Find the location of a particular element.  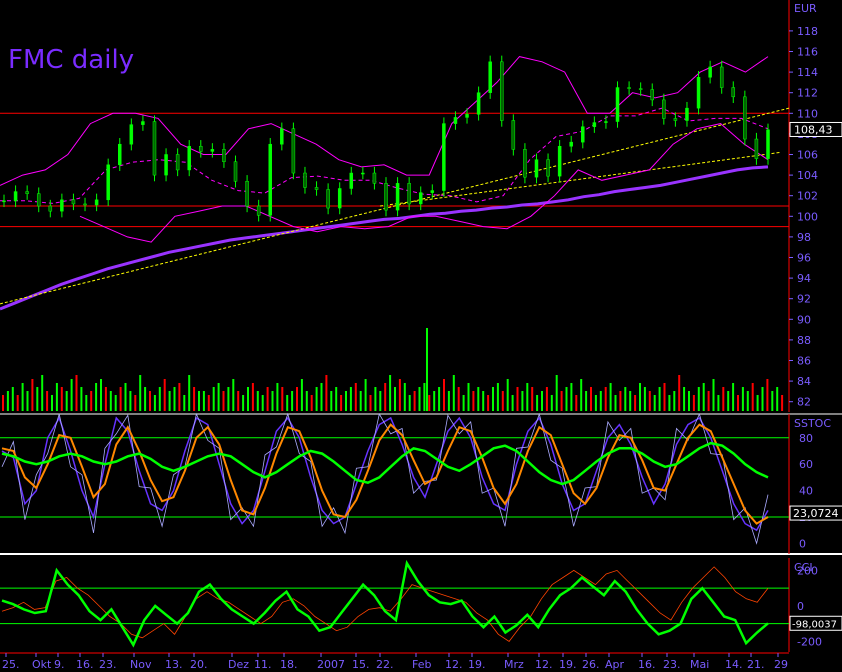

price-tick-label: 98 is located at coordinates (804, 237).